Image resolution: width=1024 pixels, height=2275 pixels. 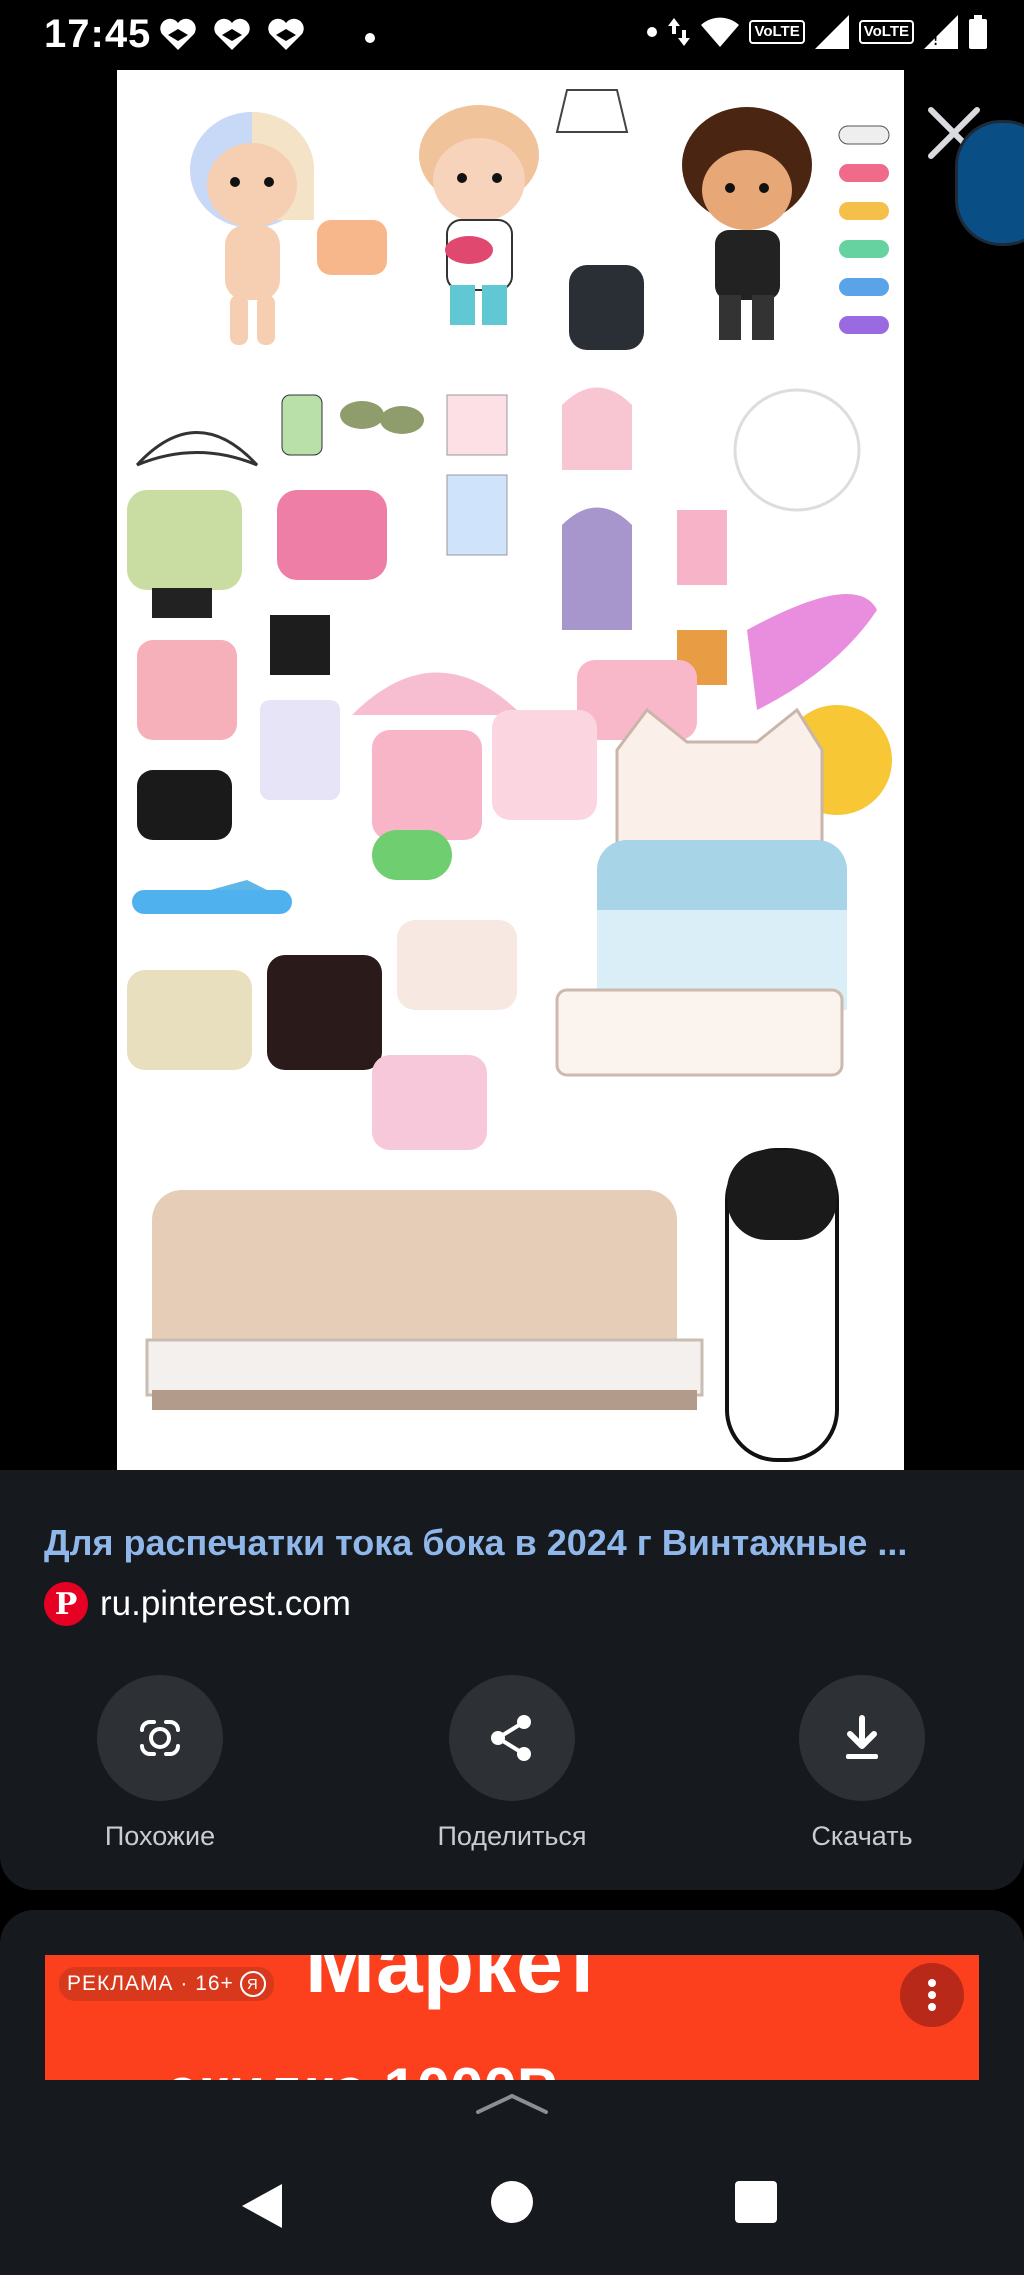 I want to click on notification-icons, so click(x=232, y=35).